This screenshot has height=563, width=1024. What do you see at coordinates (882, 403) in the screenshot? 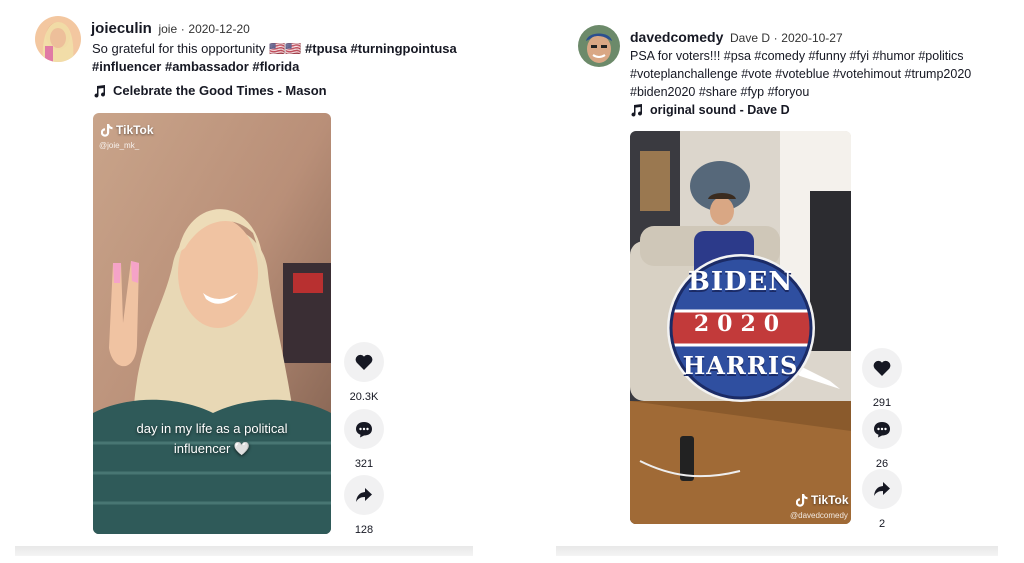
I see `like-count: 291` at bounding box center [882, 403].